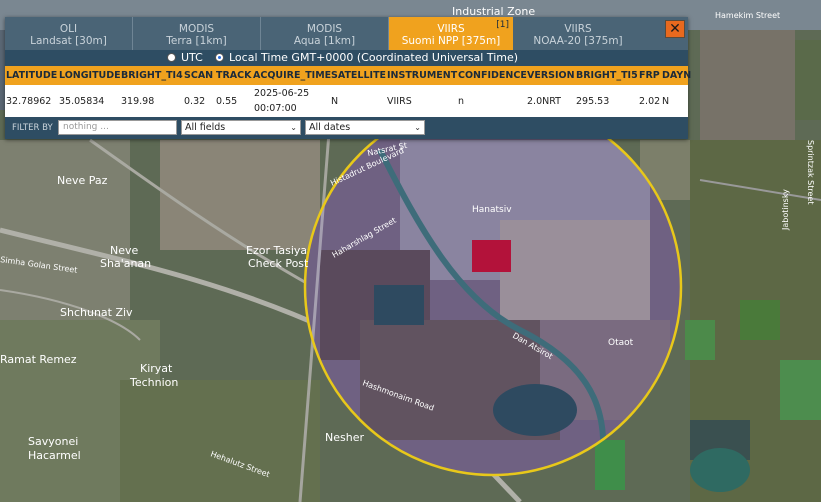 The image size is (821, 502). I want to click on tab-viirs-noaa-20: VIIRS NOAA-20 [375m], so click(578, 33).